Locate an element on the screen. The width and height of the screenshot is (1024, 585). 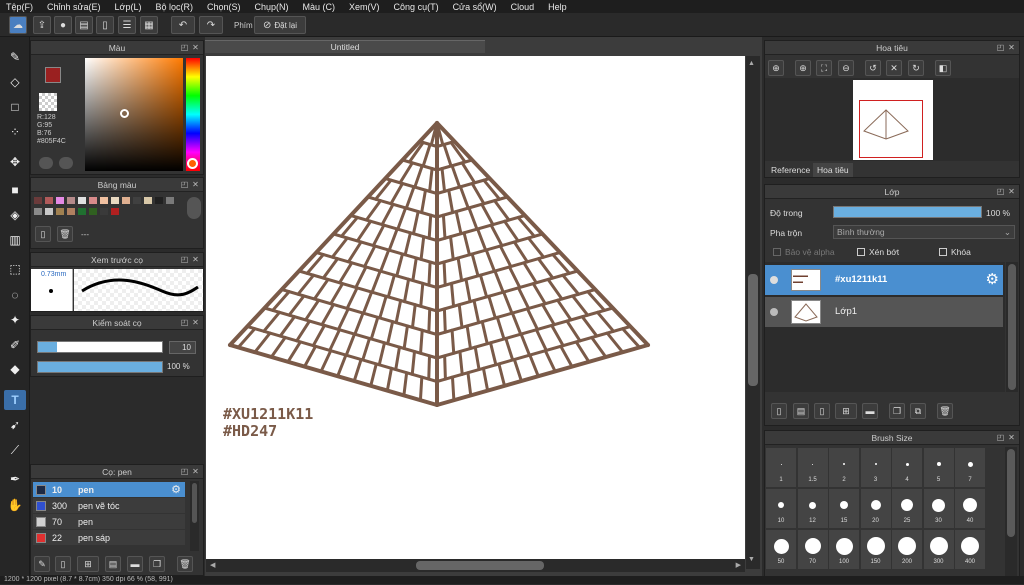
fit-screen-icon: ⛶ is located at coordinates (824, 68).